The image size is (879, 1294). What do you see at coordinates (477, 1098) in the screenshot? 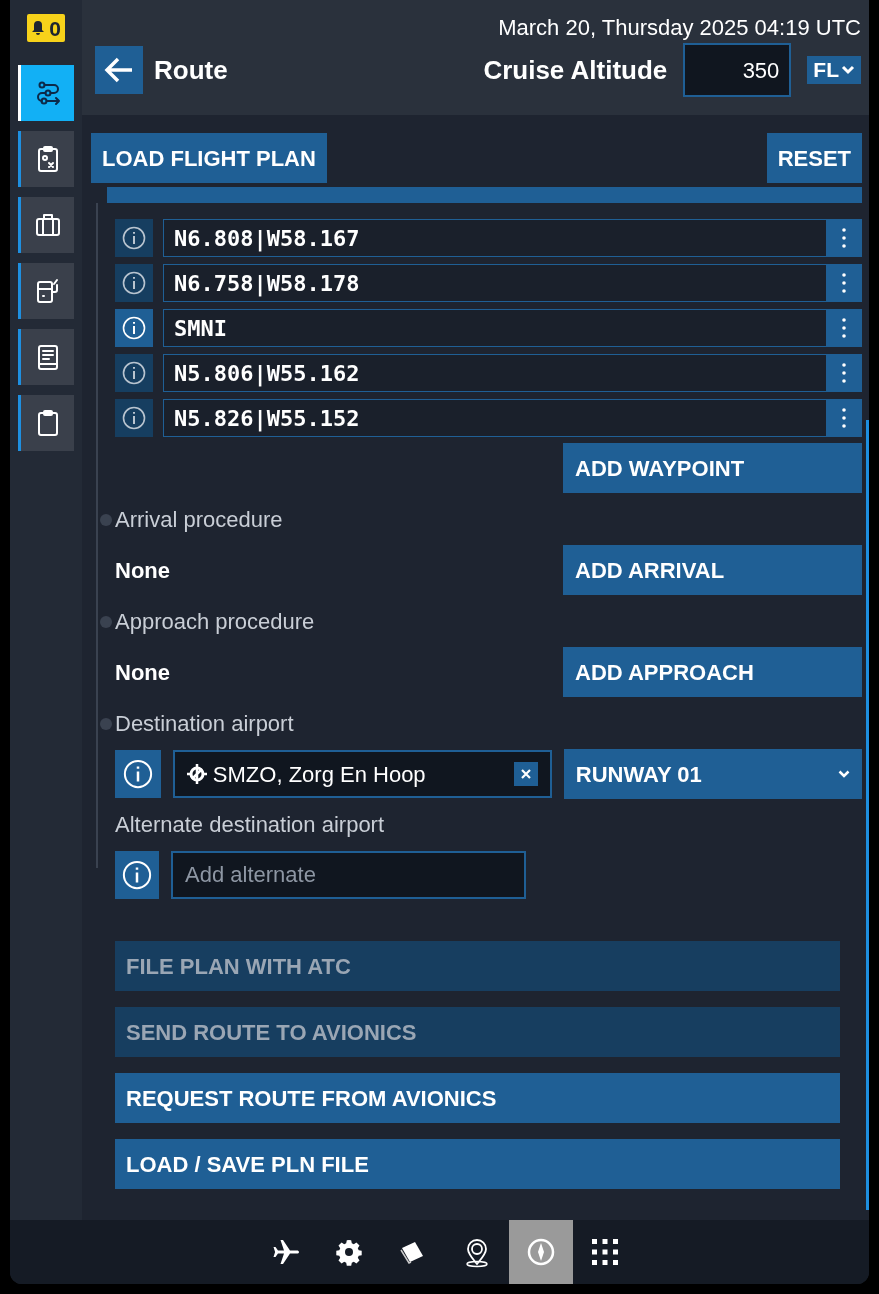
I see `action-button: REQUEST ROUTE FROM AVIONICS` at bounding box center [477, 1098].